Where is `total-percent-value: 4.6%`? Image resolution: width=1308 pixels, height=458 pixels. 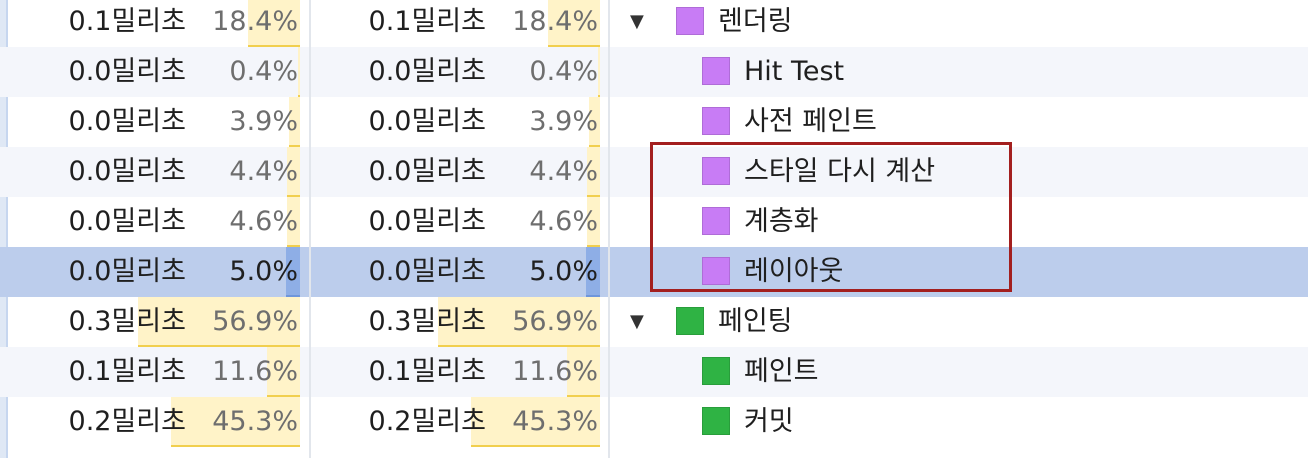 total-percent-value: 4.6% is located at coordinates (563, 221).